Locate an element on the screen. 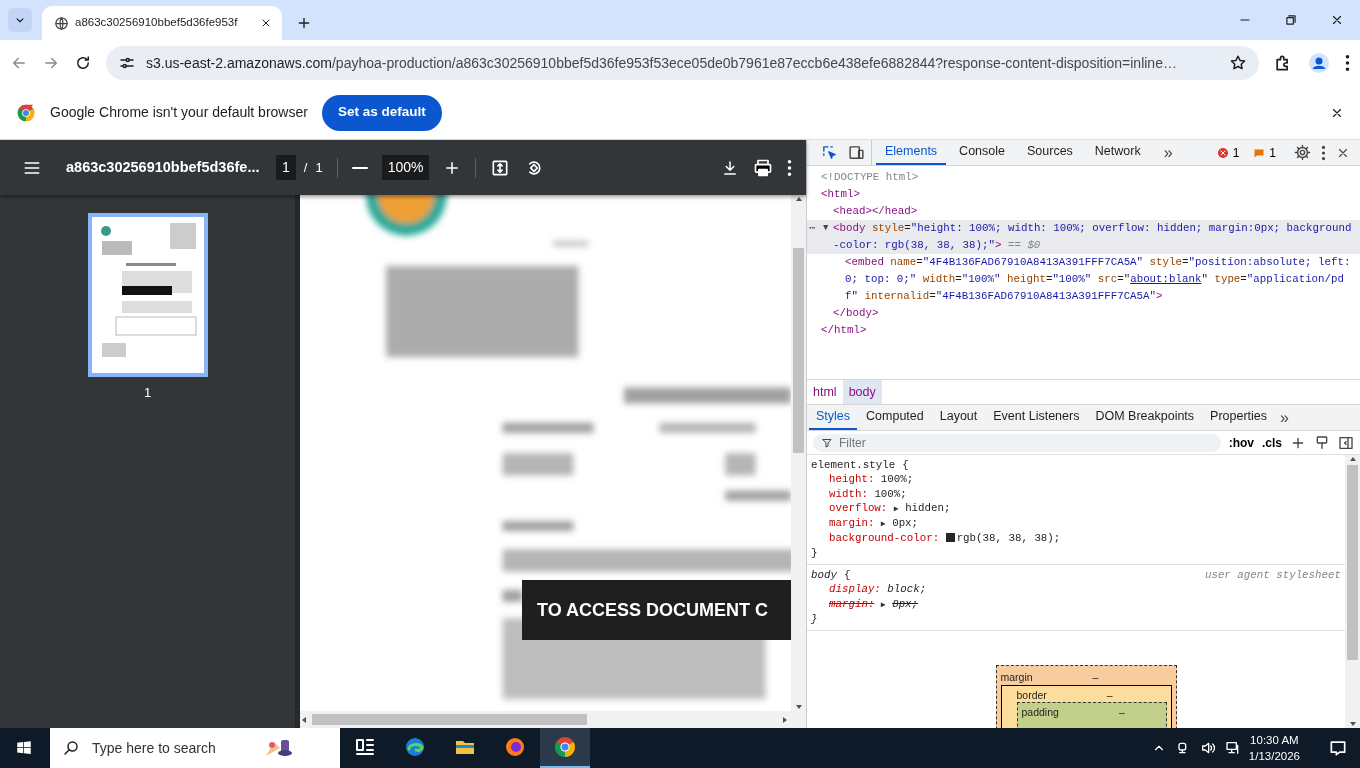 Image resolution: width=1360 pixels, height=768 pixels. panel-tab: Properties is located at coordinates (1239, 417).